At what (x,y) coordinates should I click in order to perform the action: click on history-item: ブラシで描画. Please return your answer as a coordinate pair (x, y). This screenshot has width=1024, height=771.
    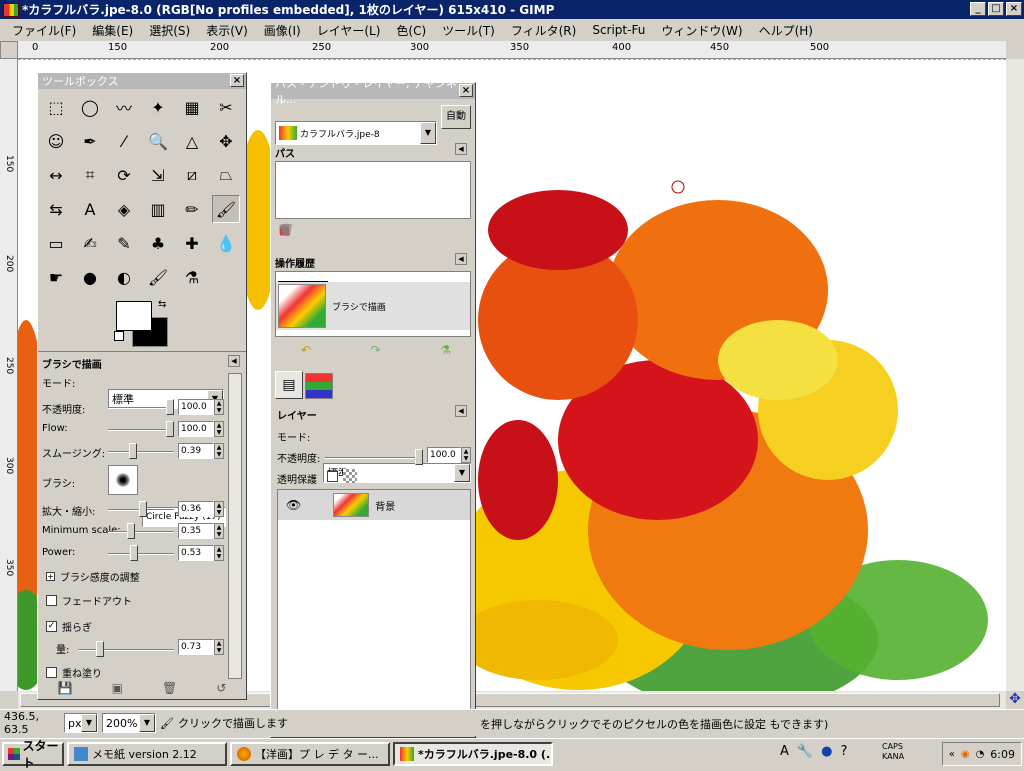
    Looking at the image, I should click on (373, 306).